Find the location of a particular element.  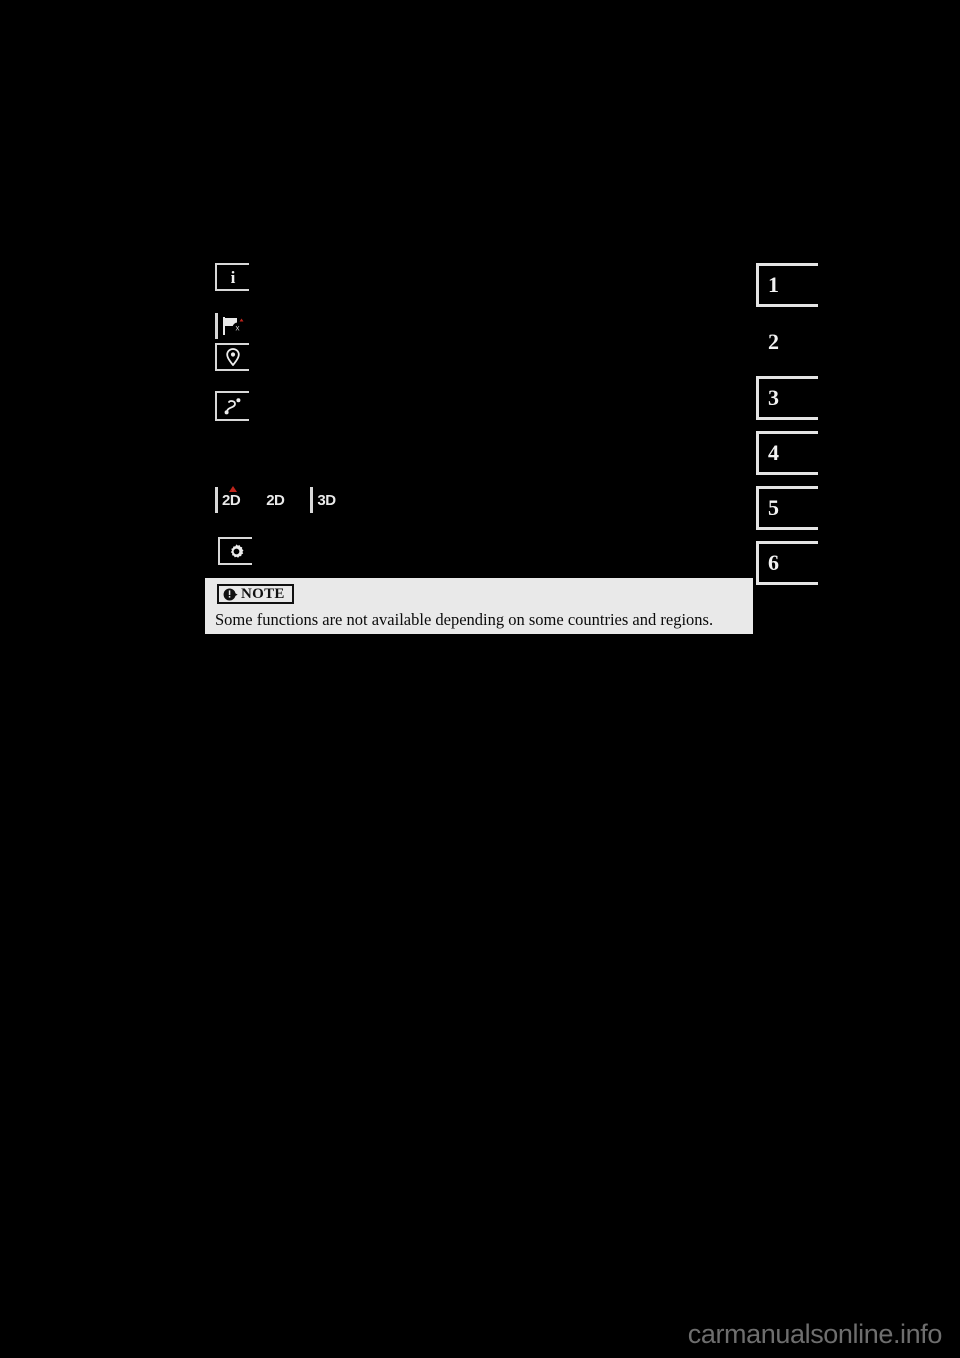

route-path-icon-inner is located at coordinates (233, 406).